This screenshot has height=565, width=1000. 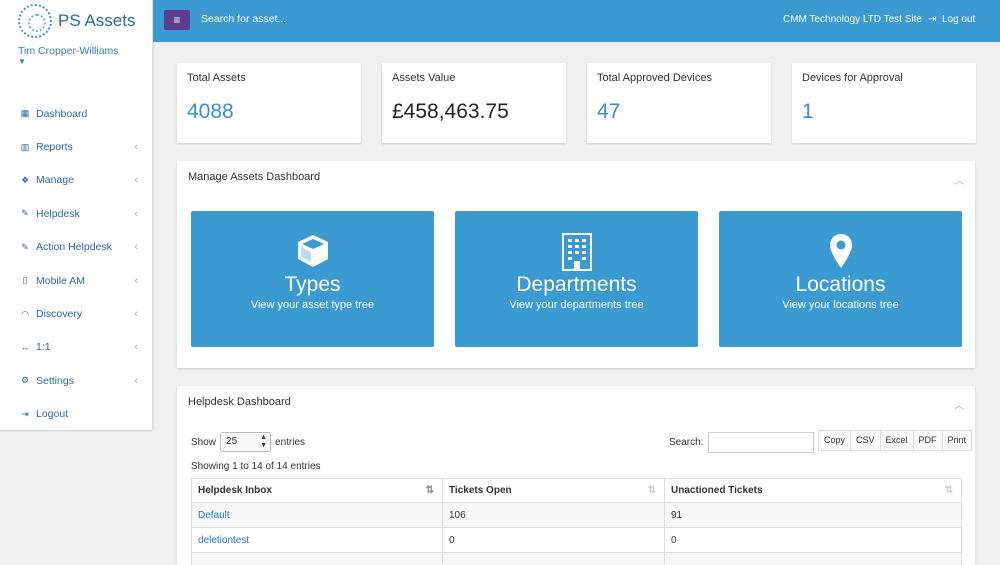 I want to click on table-cell: Default, so click(x=317, y=515).